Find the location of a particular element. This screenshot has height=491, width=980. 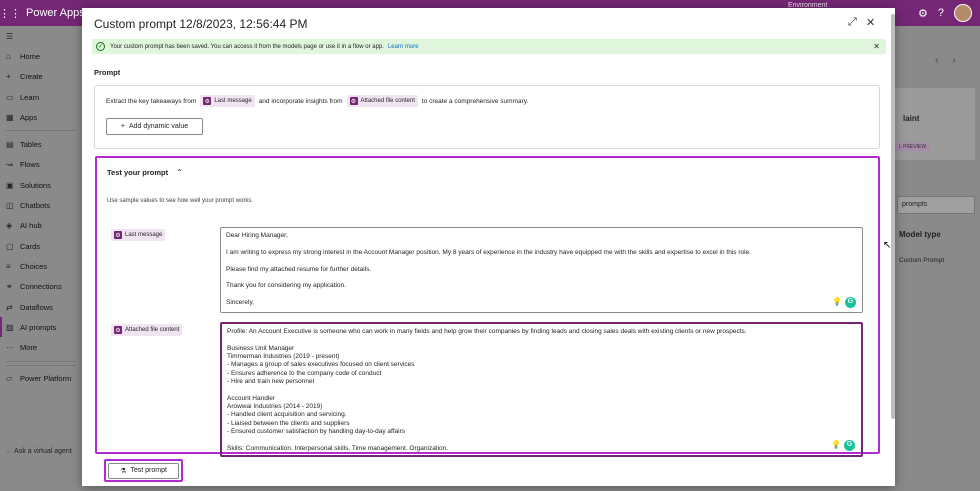

test-prompt-title: Test your prompt is located at coordinates (138, 172).